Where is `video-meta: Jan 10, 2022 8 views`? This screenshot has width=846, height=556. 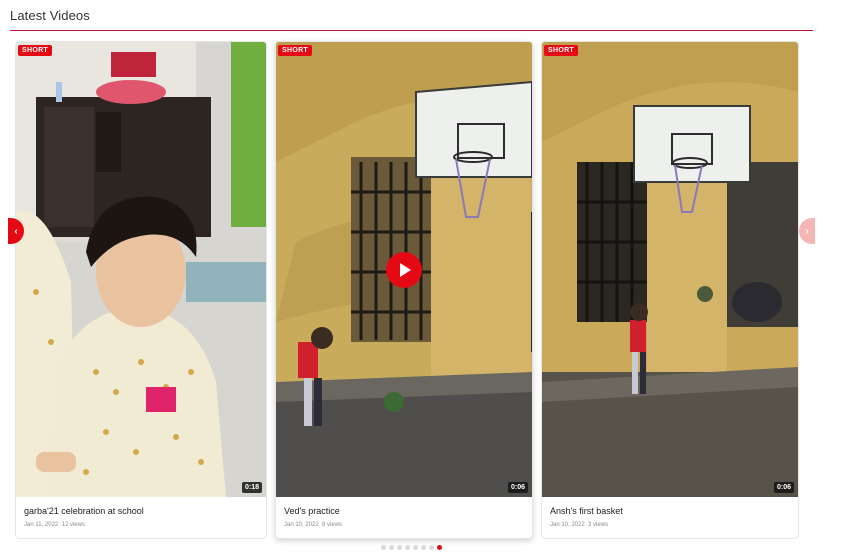
video-meta: Jan 10, 2022 8 views is located at coordinates (313, 525).